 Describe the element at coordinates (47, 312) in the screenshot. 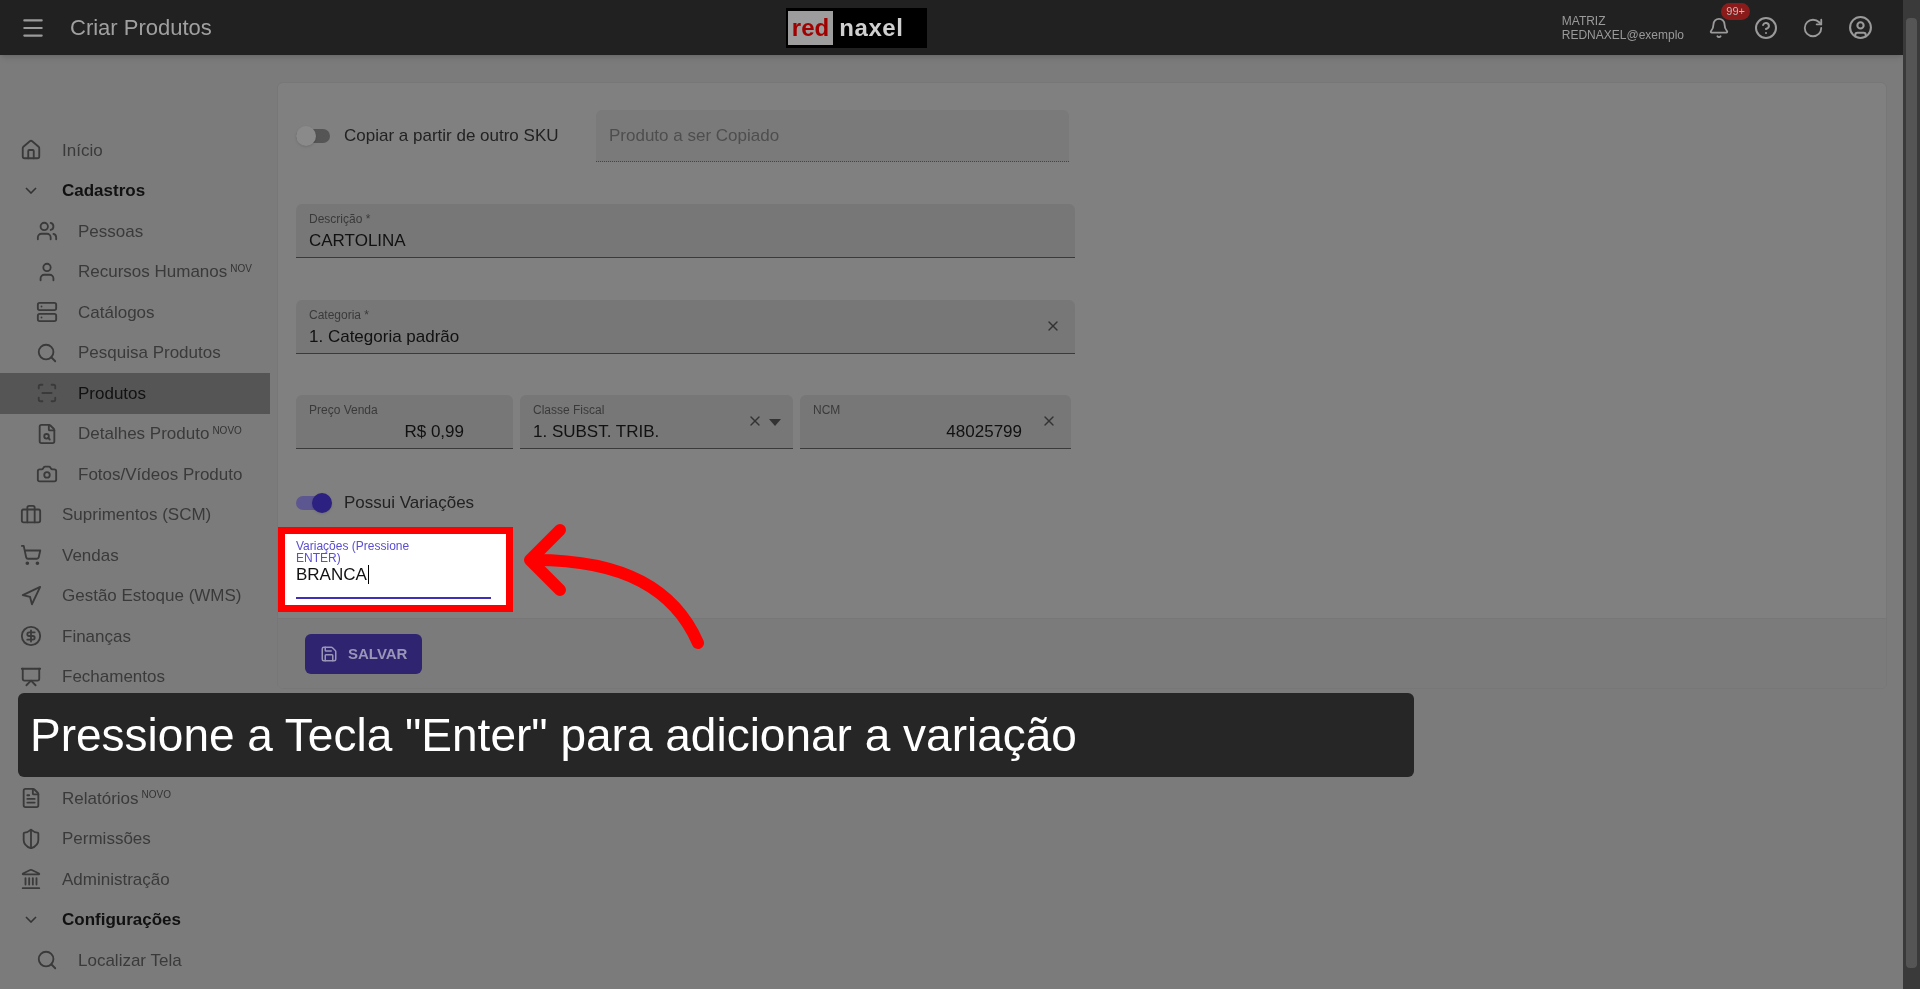

I see `stack-icon` at that location.